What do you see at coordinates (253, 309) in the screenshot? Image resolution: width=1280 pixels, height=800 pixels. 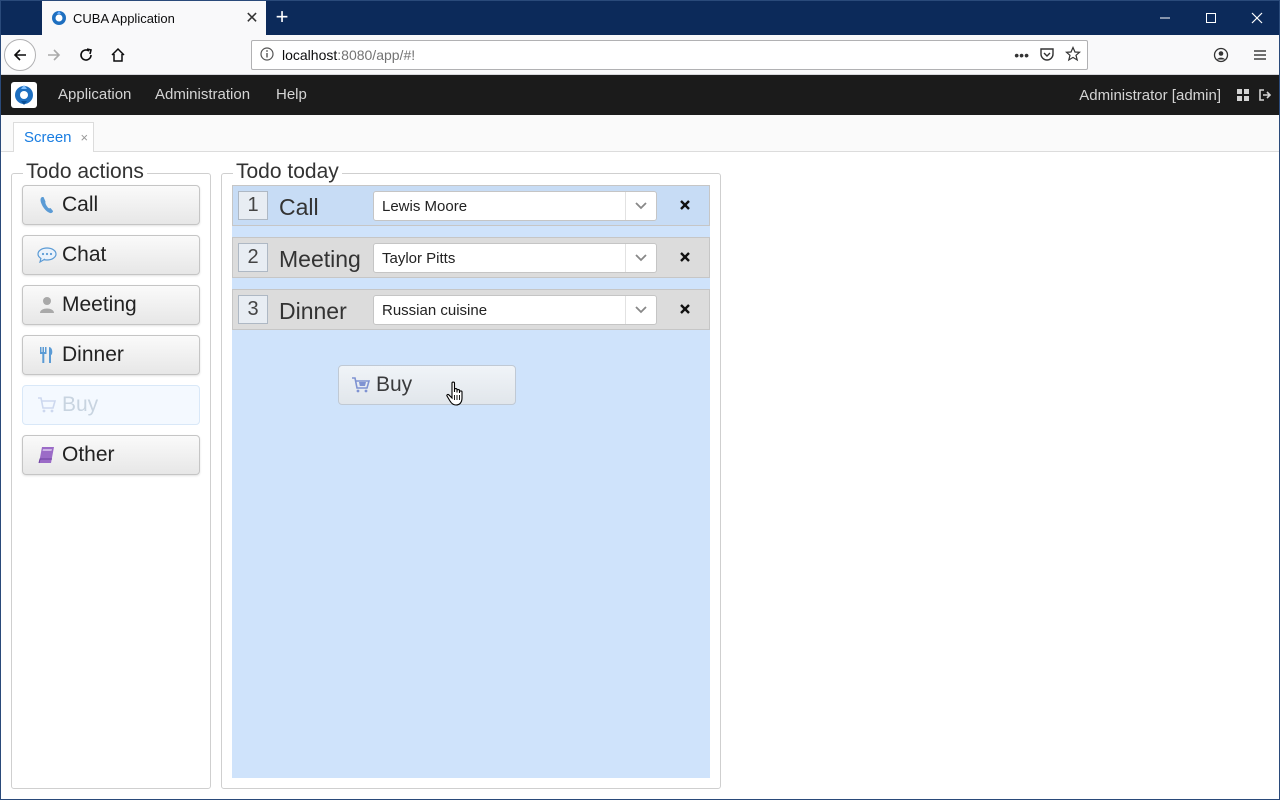 I see `row-number: 3` at bounding box center [253, 309].